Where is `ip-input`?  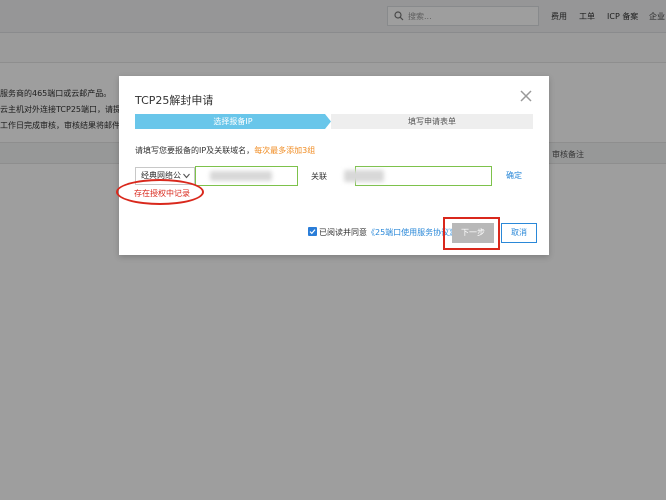 ip-input is located at coordinates (246, 176).